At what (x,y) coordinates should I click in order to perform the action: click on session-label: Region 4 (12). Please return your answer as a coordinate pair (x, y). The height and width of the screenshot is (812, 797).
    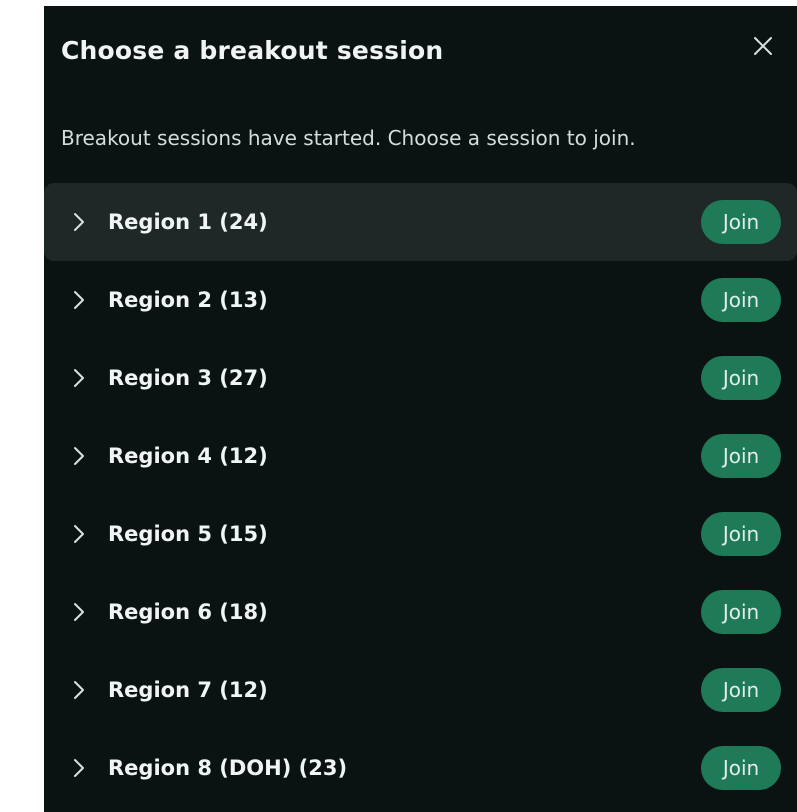
    Looking at the image, I should click on (188, 456).